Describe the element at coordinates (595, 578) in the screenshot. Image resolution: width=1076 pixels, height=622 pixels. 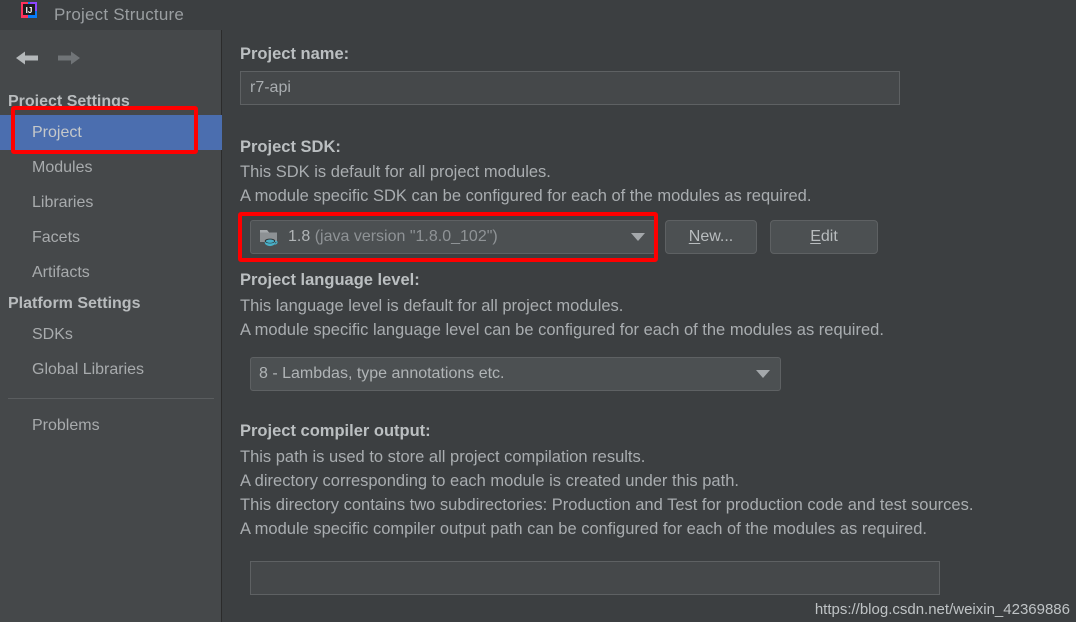
I see `compiler-output-input` at that location.